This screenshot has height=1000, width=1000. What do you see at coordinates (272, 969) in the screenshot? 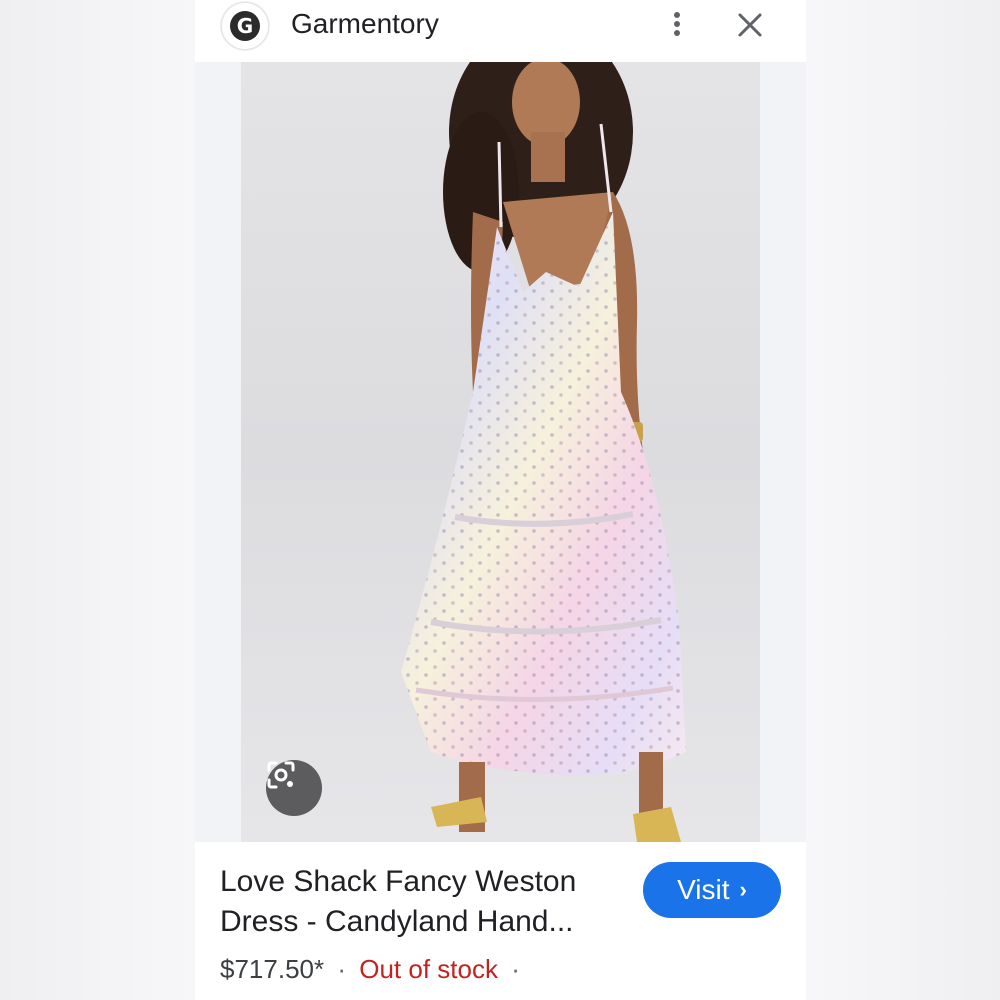
I see `product-price: $717.50*` at bounding box center [272, 969].